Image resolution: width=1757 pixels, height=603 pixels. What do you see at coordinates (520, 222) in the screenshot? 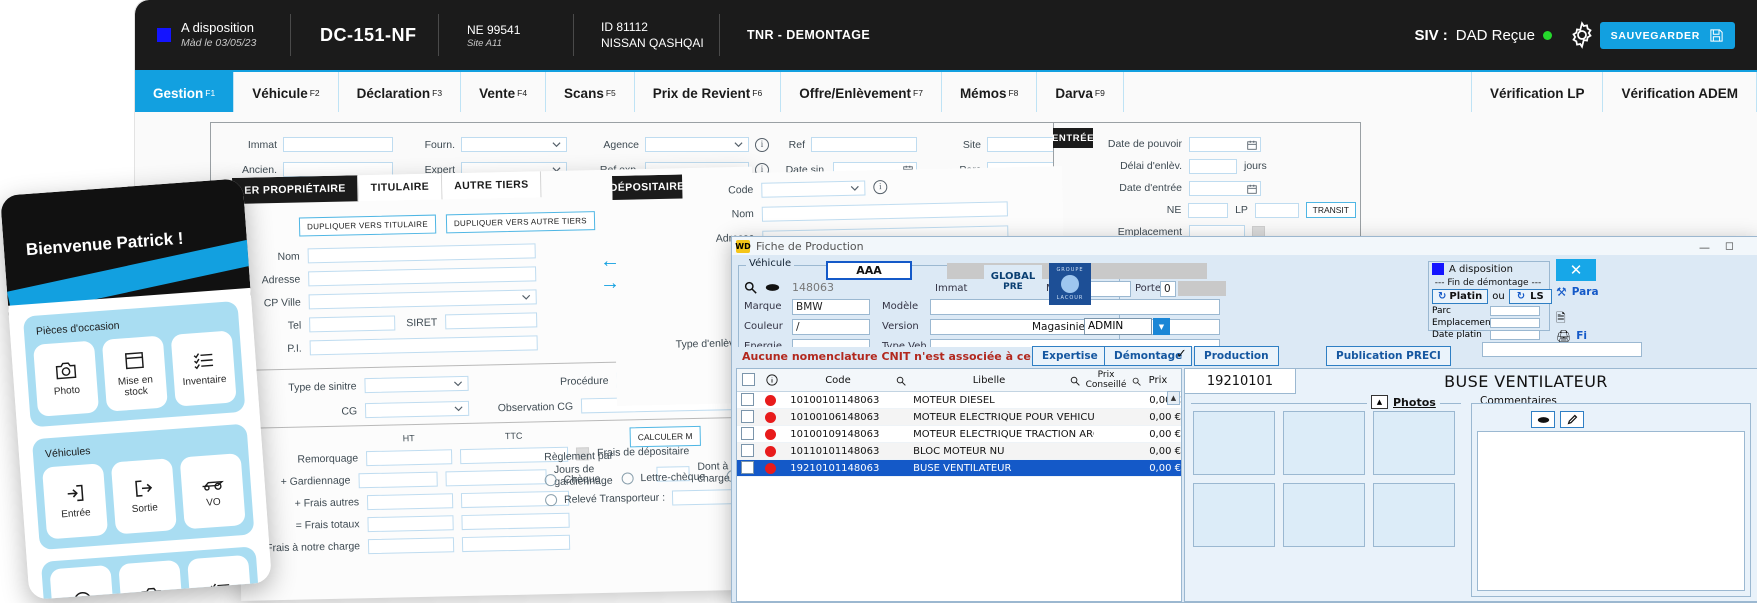
I see `dupliquer-autre-tiers-button: DUPLIQUER VERS AUTRE TIERS` at bounding box center [520, 222].